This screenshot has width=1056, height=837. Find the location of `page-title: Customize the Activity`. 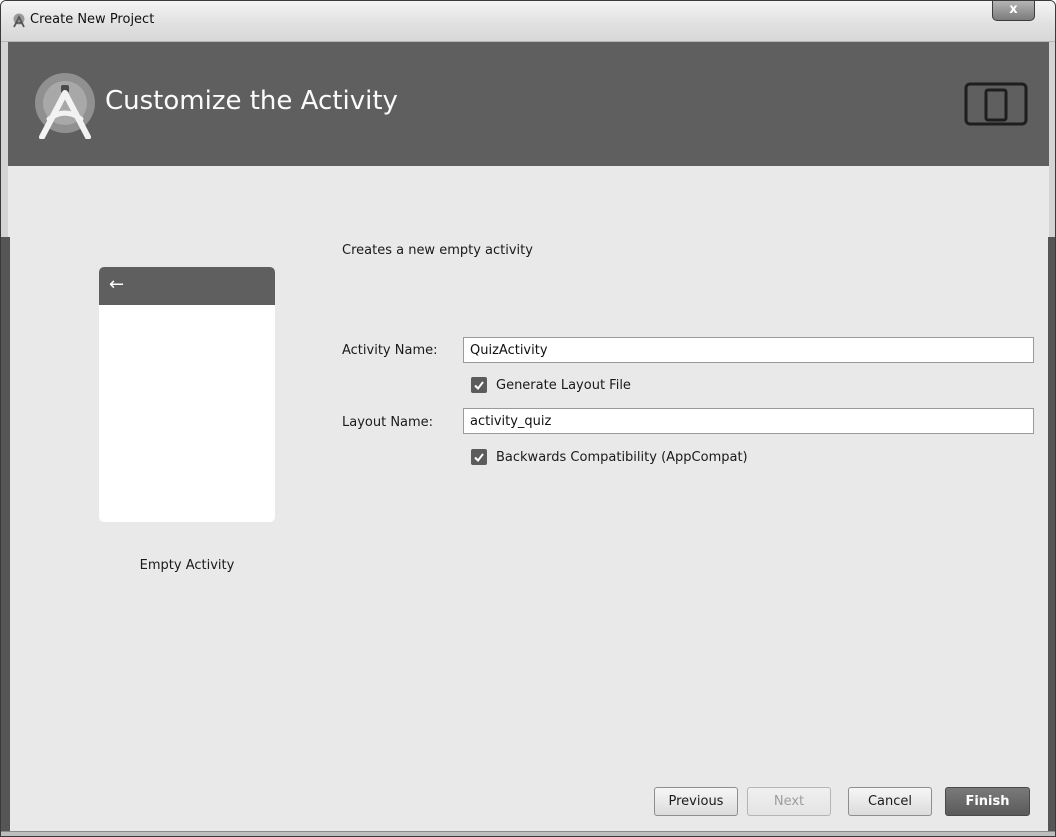

page-title: Customize the Activity is located at coordinates (251, 101).